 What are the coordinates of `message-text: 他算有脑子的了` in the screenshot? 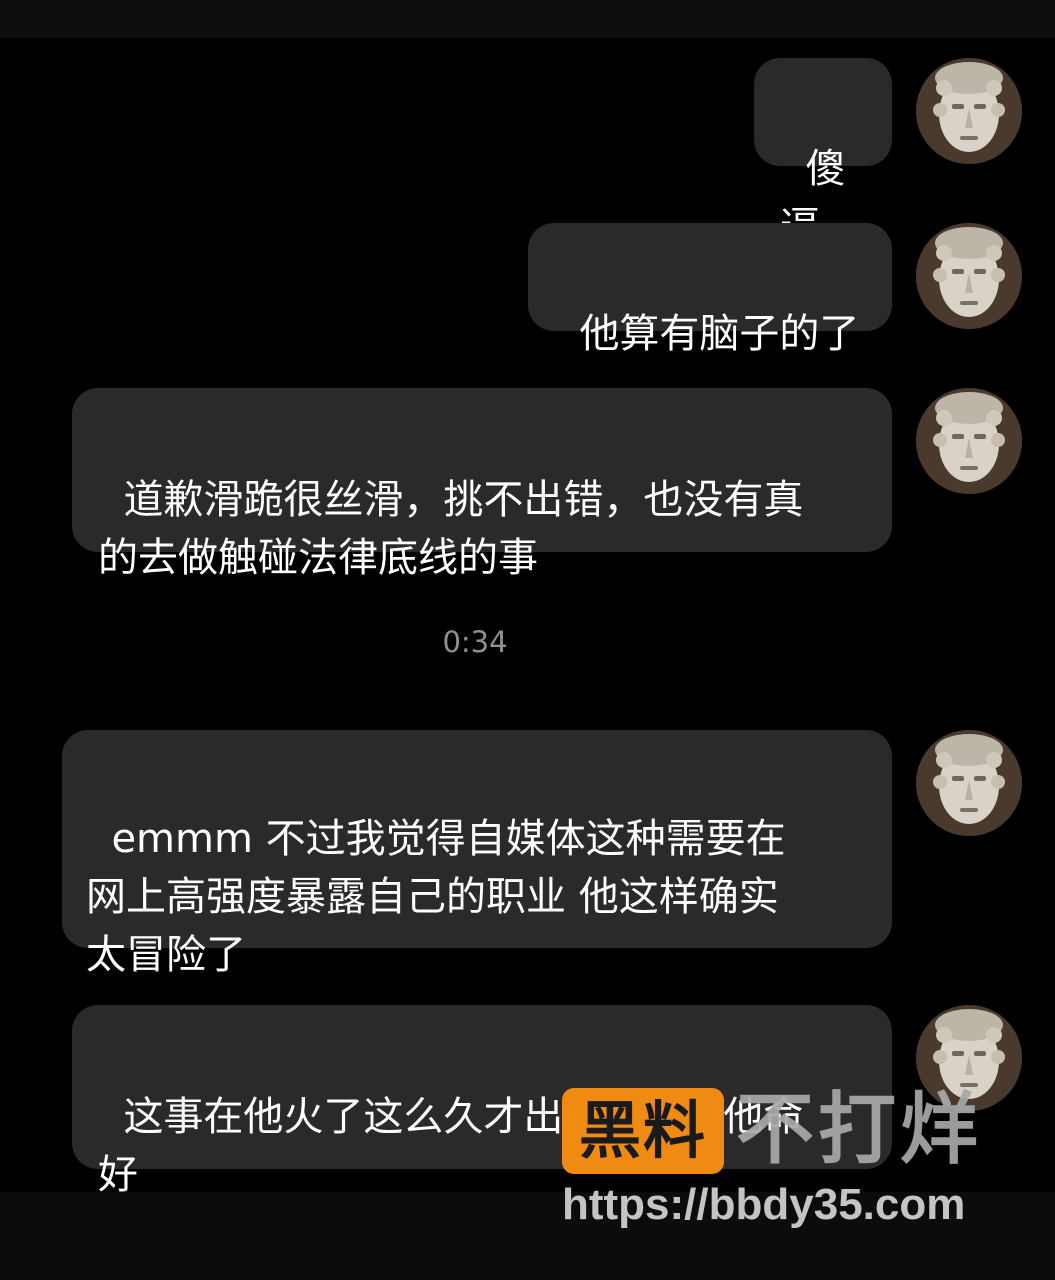 It's located at (719, 334).